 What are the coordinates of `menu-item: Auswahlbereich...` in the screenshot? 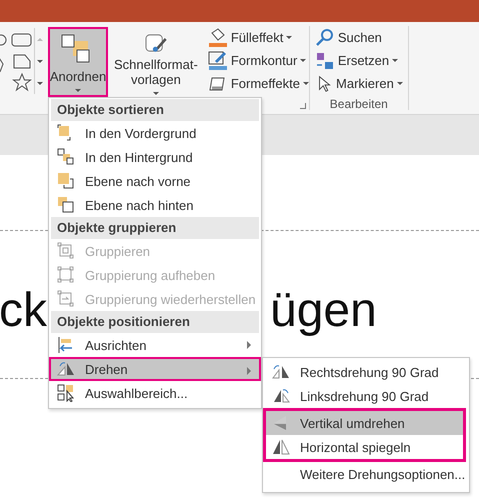 It's located at (155, 393).